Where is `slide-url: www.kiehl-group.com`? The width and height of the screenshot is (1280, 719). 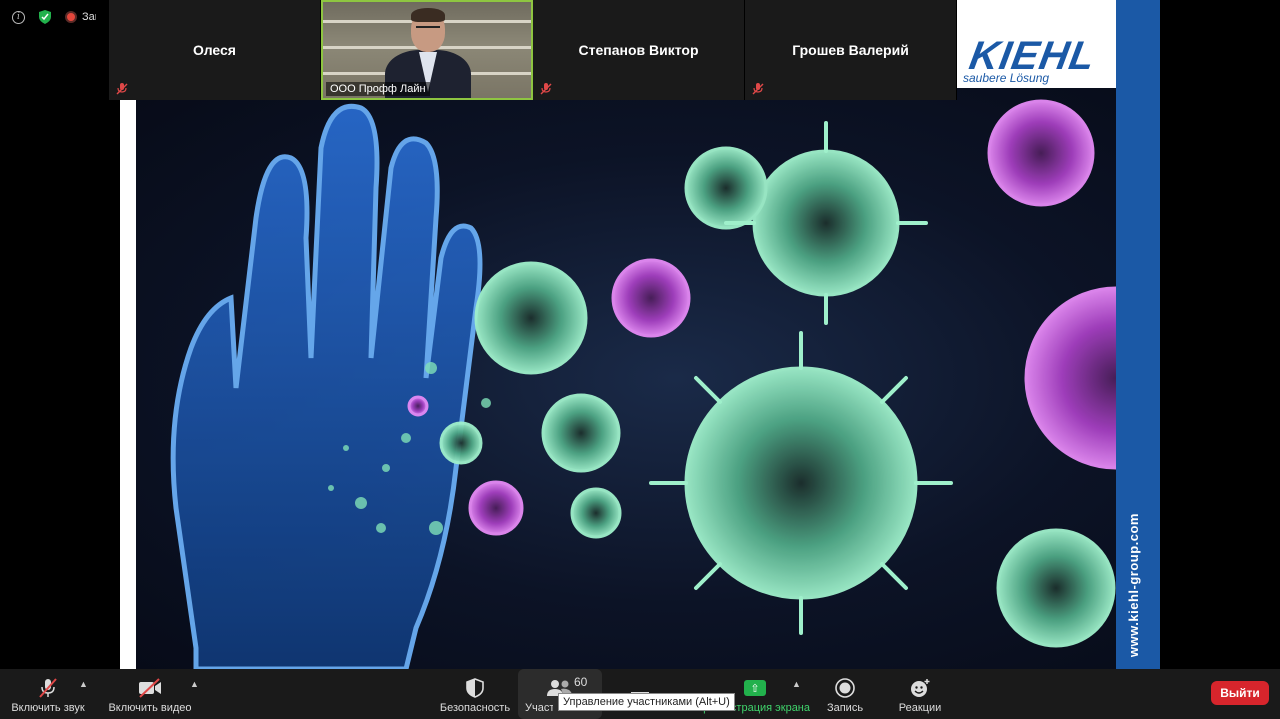 slide-url: www.kiehl-group.com is located at coordinates (1133, 584).